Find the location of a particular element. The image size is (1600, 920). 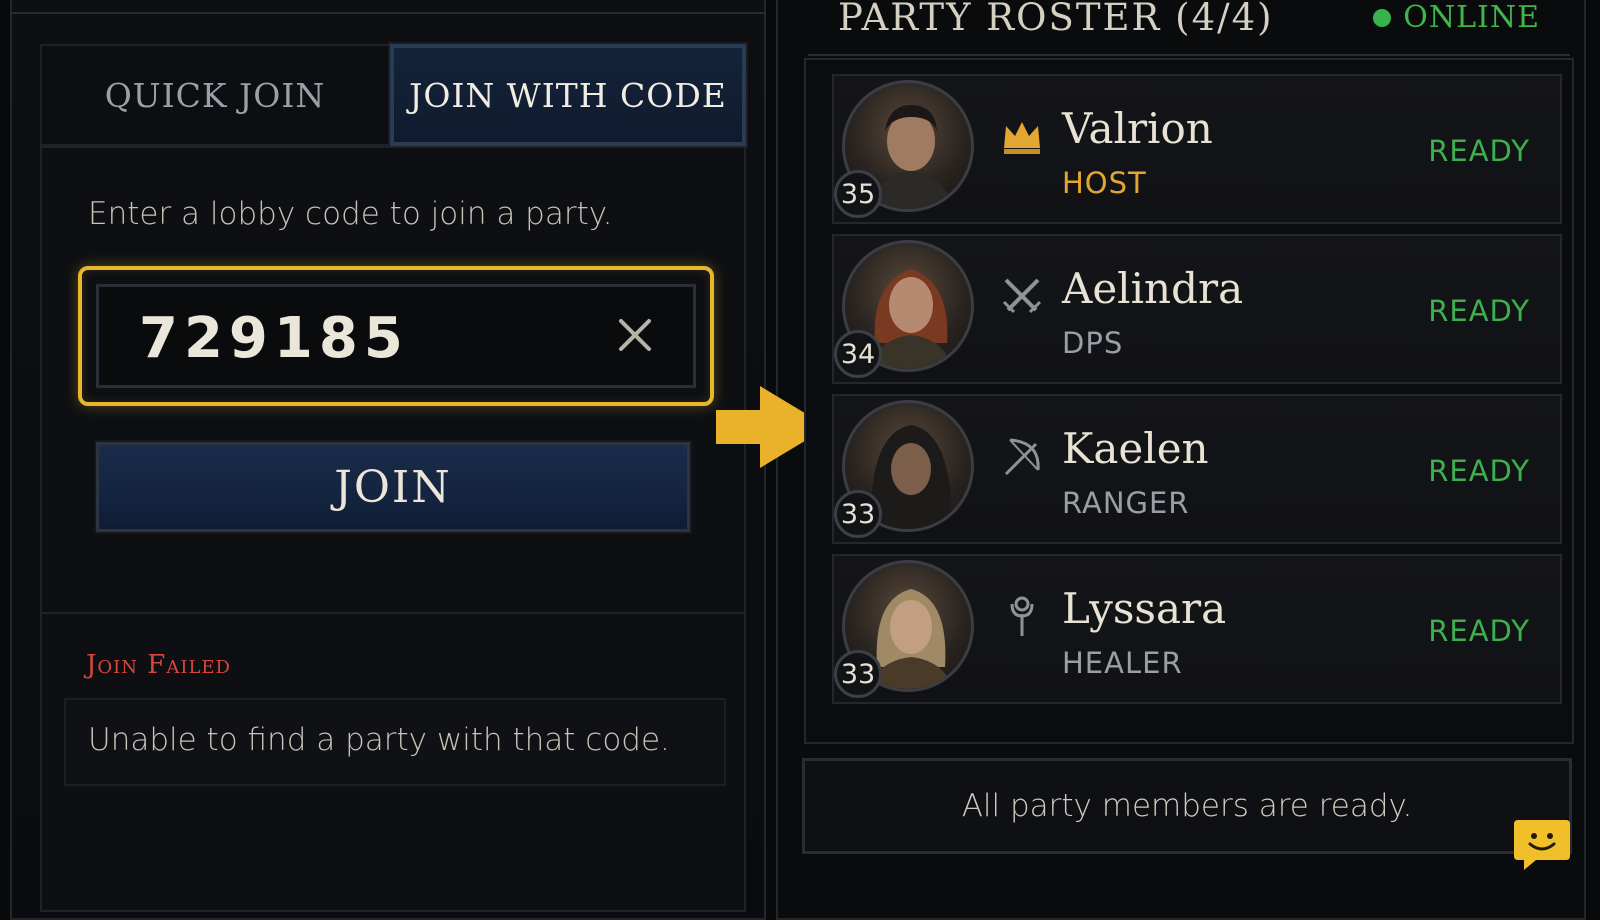

member-name: Kaelen is located at coordinates (1135, 448).